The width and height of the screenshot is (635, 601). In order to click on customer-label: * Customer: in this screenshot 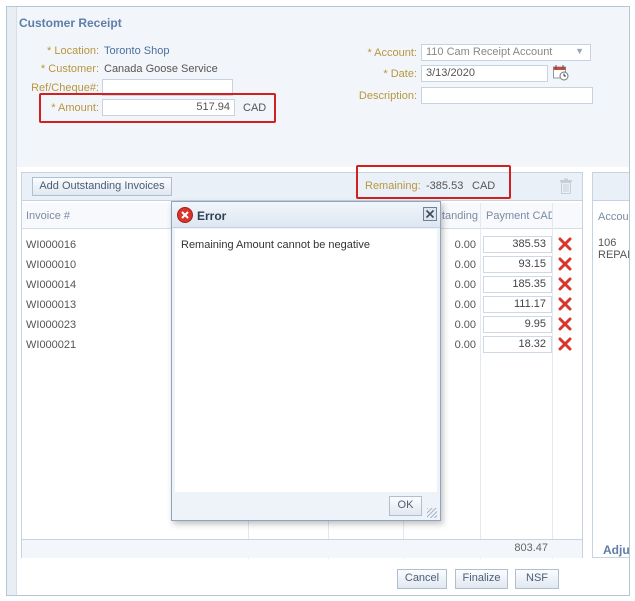, I will do `click(69, 69)`.